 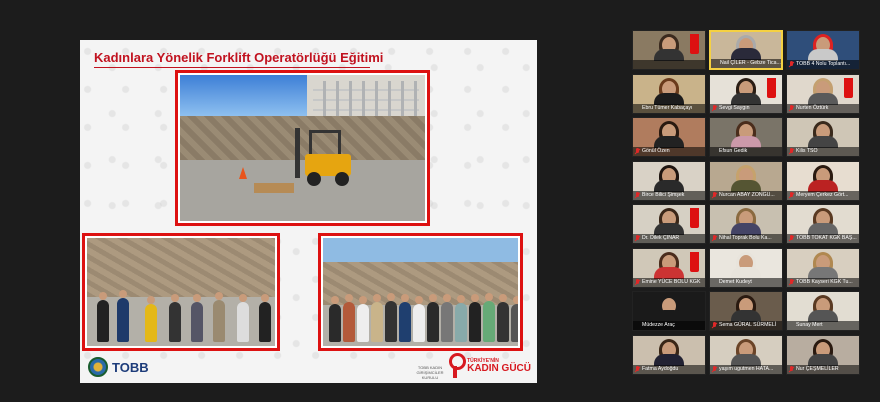 I want to click on participant-name: Fatma Aydoğdu, so click(x=669, y=369).